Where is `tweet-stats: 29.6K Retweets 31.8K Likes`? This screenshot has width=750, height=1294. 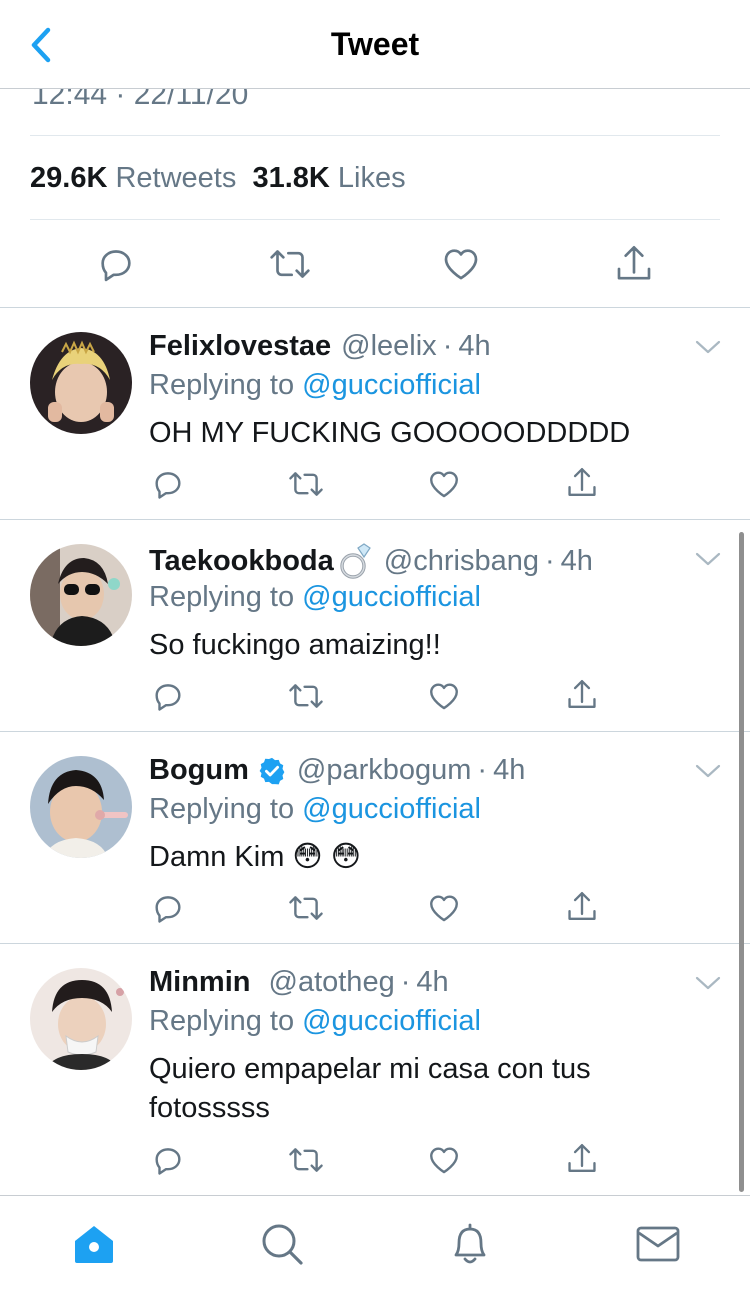
tweet-stats: 29.6K Retweets 31.8K Likes is located at coordinates (218, 178).